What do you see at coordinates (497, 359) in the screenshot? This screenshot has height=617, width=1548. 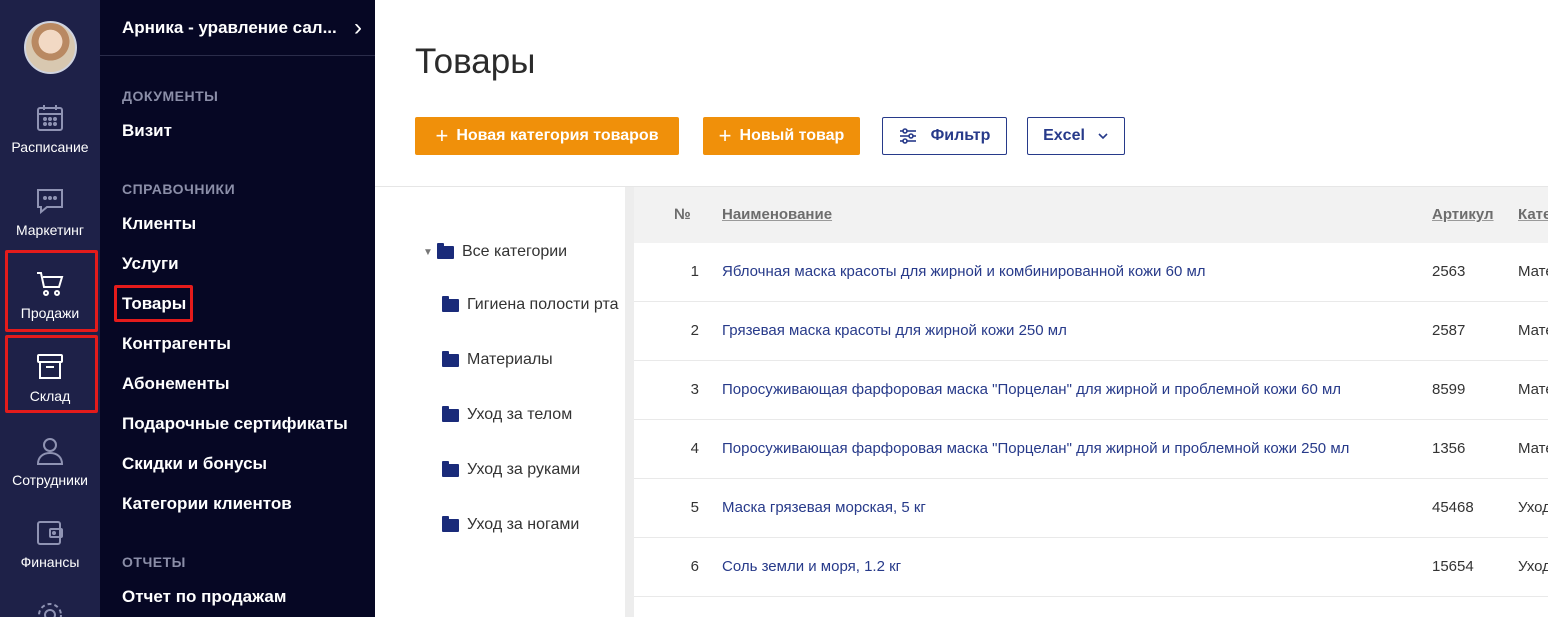 I see `tree-item: Материалы` at bounding box center [497, 359].